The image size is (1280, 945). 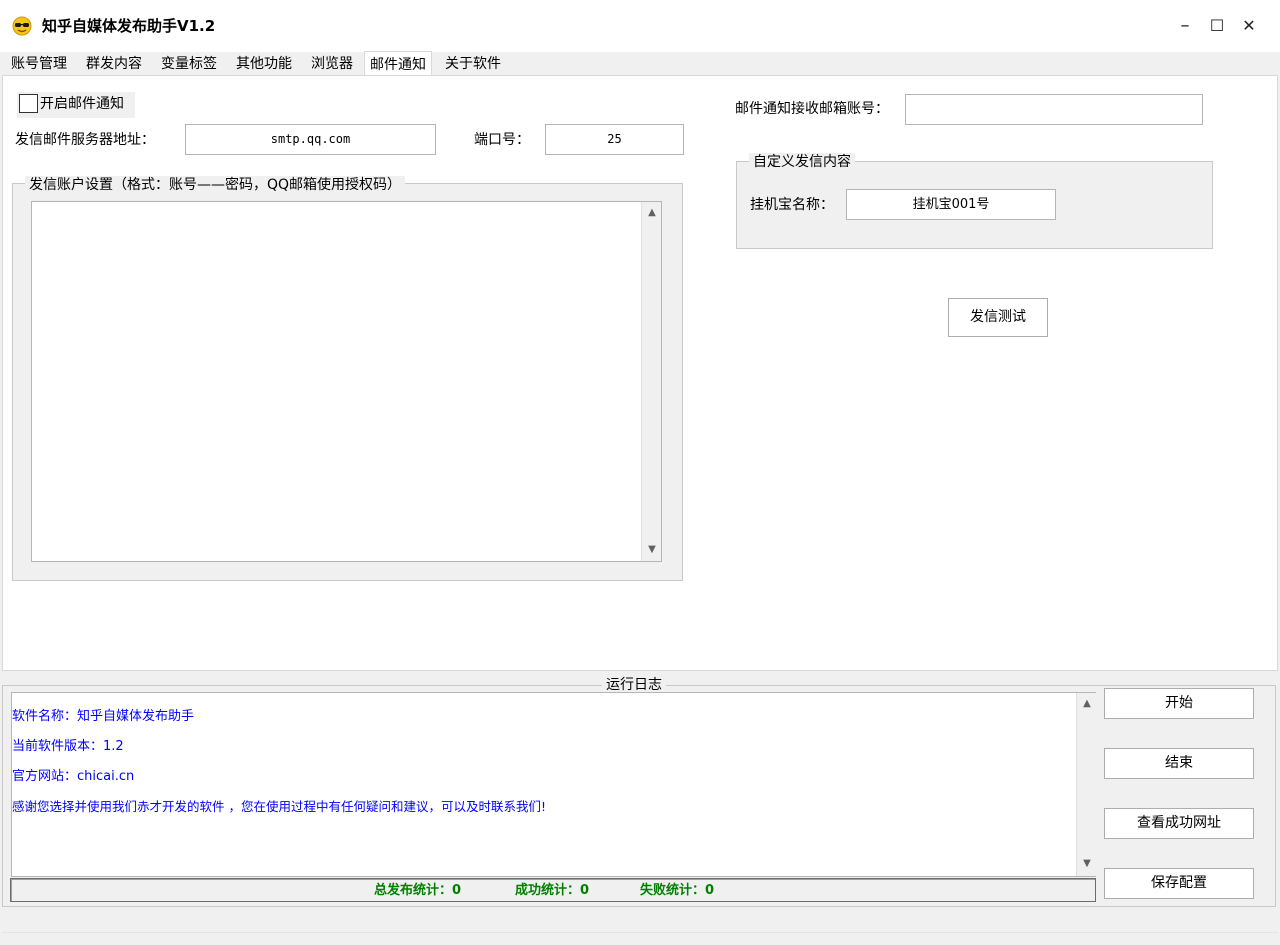 What do you see at coordinates (651, 381) in the screenshot?
I see `account-scrollbar: ▲ ▼` at bounding box center [651, 381].